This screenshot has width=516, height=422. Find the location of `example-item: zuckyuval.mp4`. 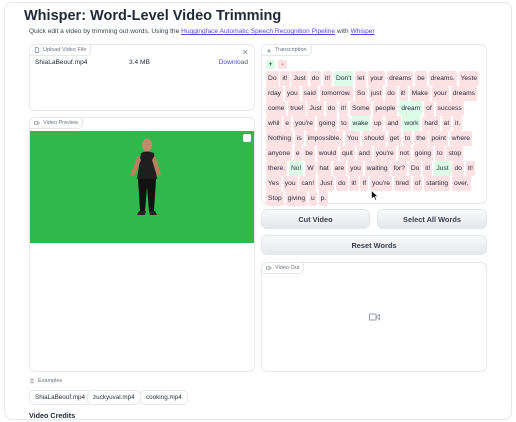

example-item: zuckyuval.mp4 is located at coordinates (114, 397).